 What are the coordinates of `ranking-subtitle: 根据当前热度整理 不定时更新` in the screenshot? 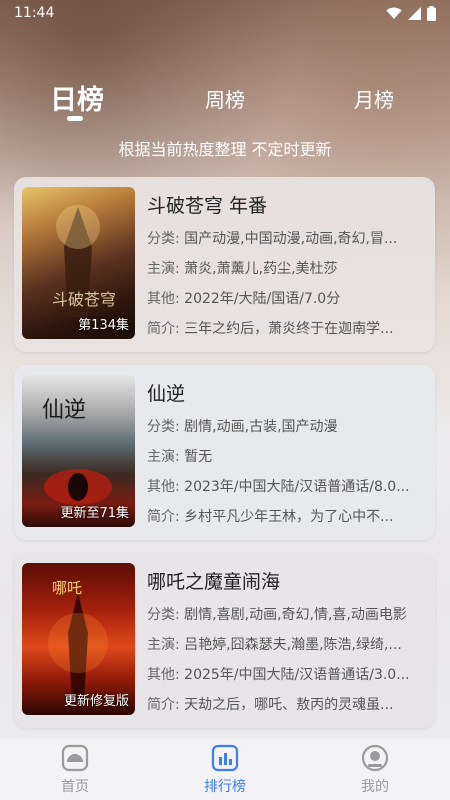 It's located at (225, 149).